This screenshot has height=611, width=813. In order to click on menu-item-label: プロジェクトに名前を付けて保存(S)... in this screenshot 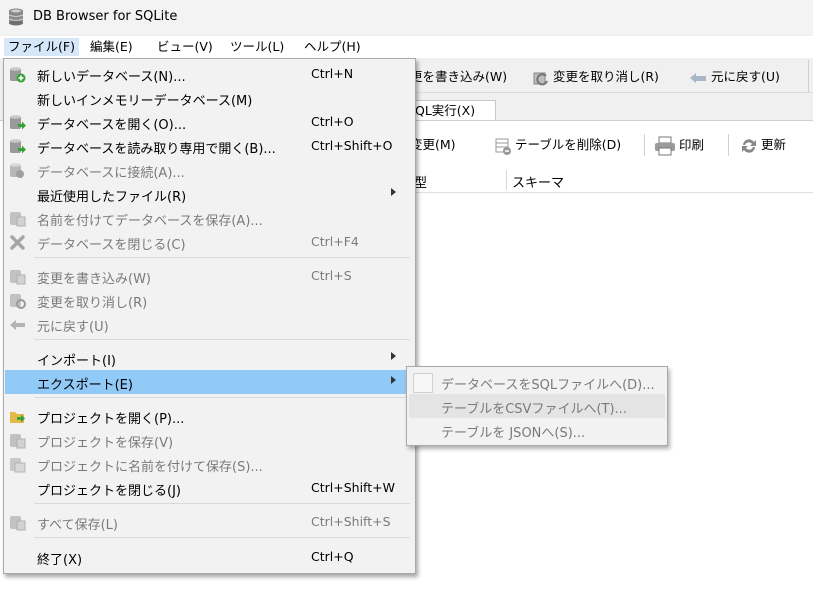, I will do `click(150, 467)`.